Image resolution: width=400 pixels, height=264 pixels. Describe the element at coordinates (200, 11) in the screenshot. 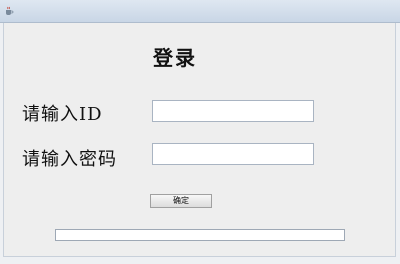

I see `title-bar` at that location.